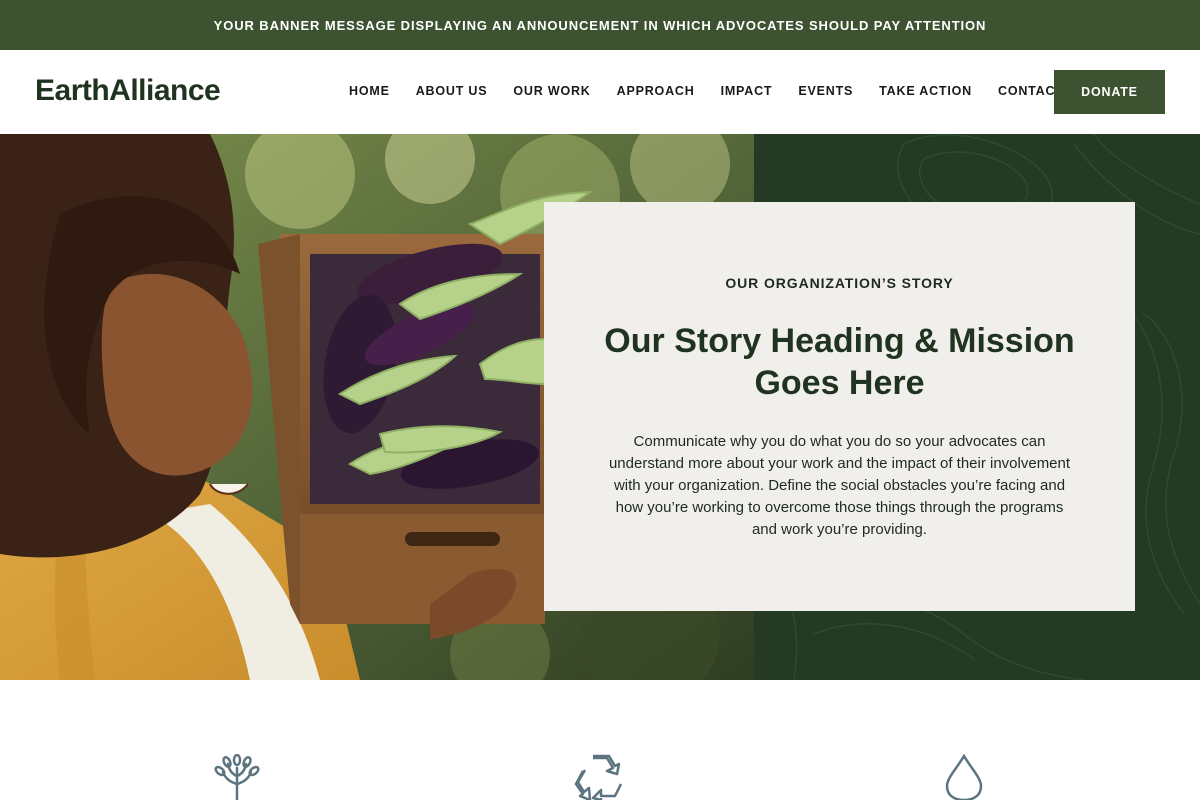 The image size is (1200, 800). Describe the element at coordinates (747, 91) in the screenshot. I see `nav-item-impact: IMPACT` at that location.